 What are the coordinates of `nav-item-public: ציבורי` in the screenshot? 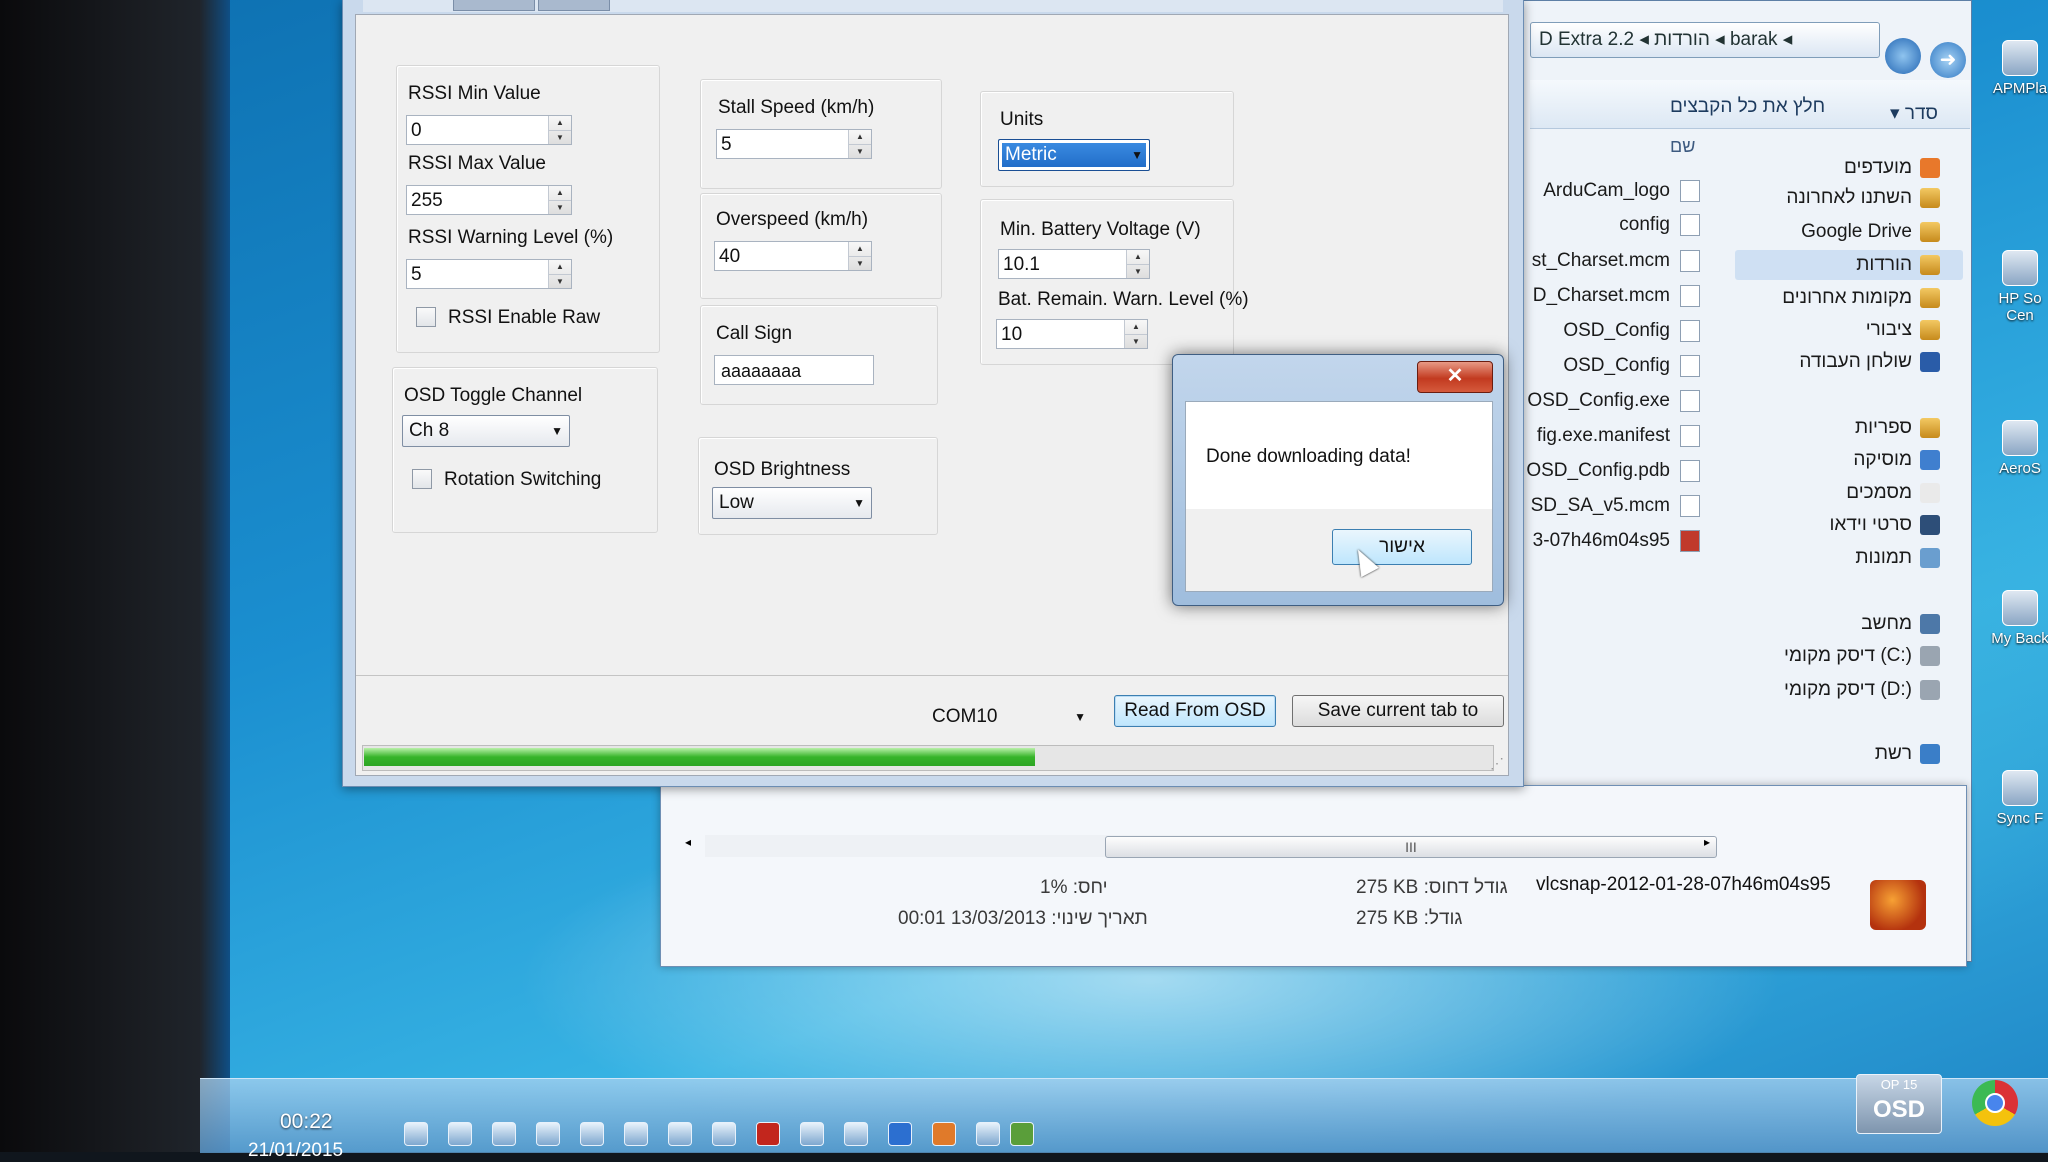 It's located at (1840, 330).